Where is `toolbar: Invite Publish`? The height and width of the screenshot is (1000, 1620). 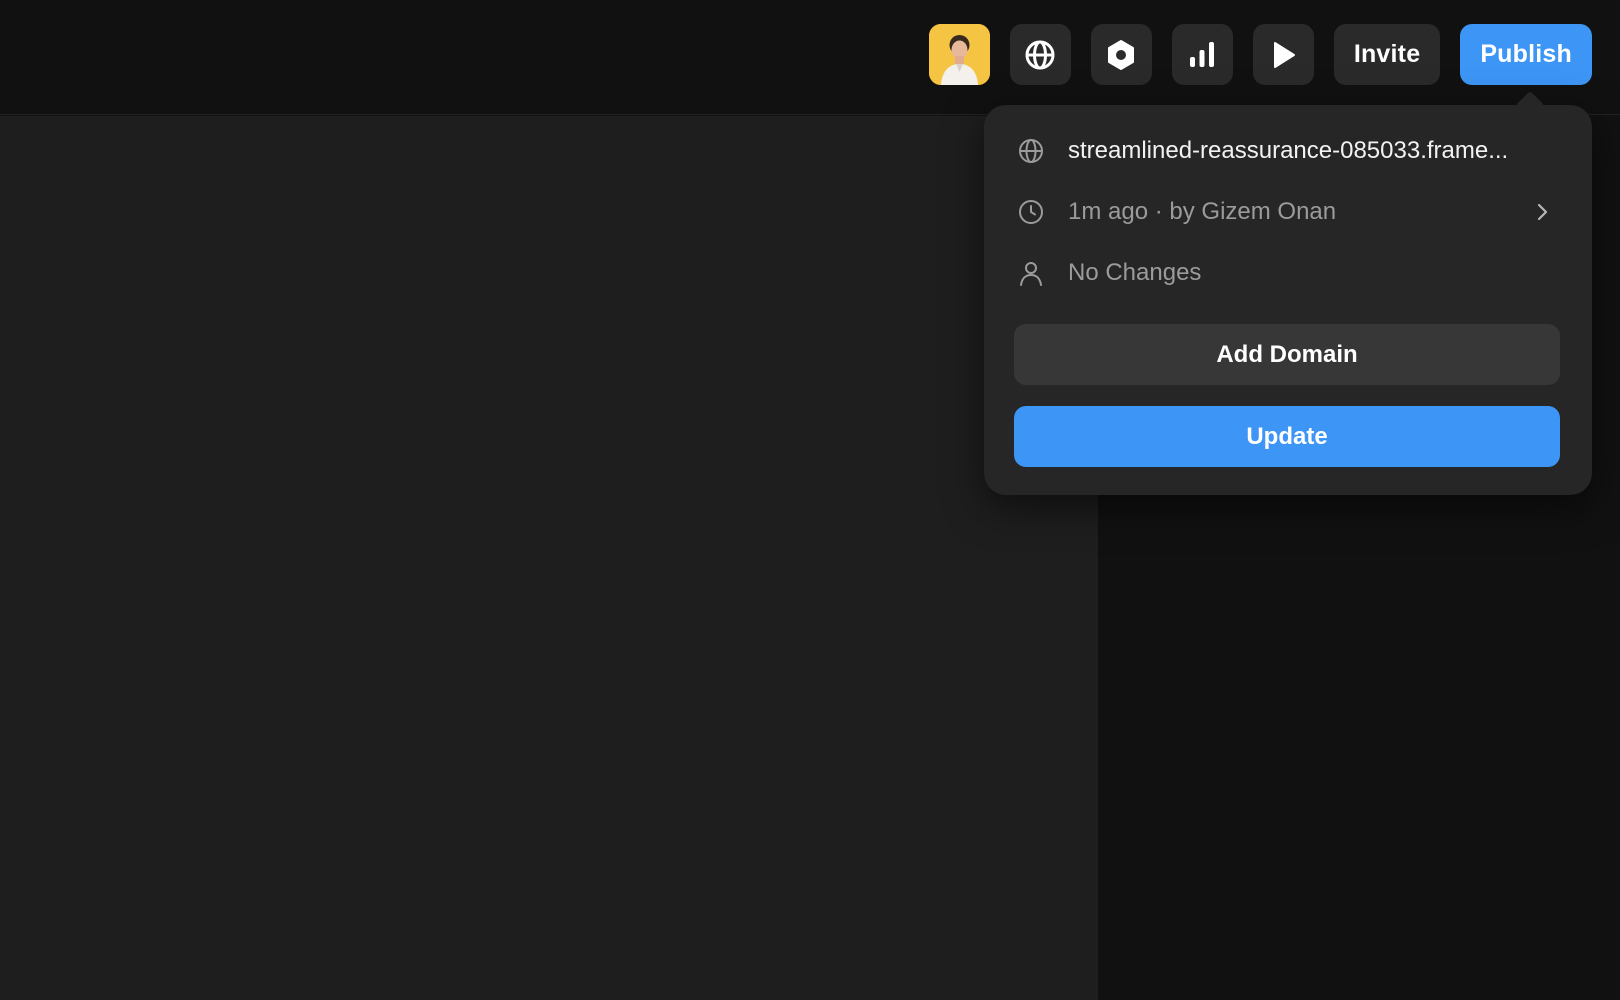
toolbar: Invite Publish is located at coordinates (1260, 54).